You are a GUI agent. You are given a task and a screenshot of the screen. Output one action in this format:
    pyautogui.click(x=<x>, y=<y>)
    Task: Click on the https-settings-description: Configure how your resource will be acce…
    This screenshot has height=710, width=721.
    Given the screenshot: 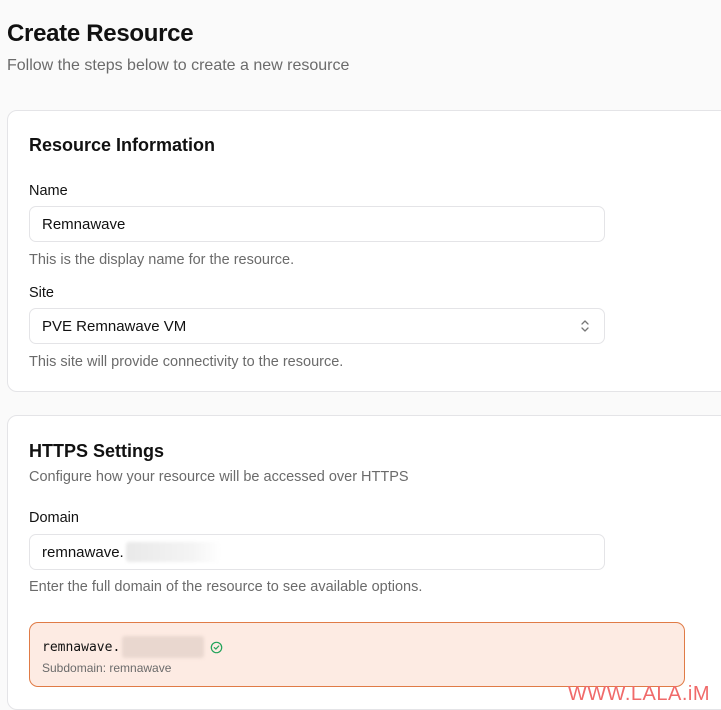 What is the action you would take?
    pyautogui.click(x=219, y=477)
    